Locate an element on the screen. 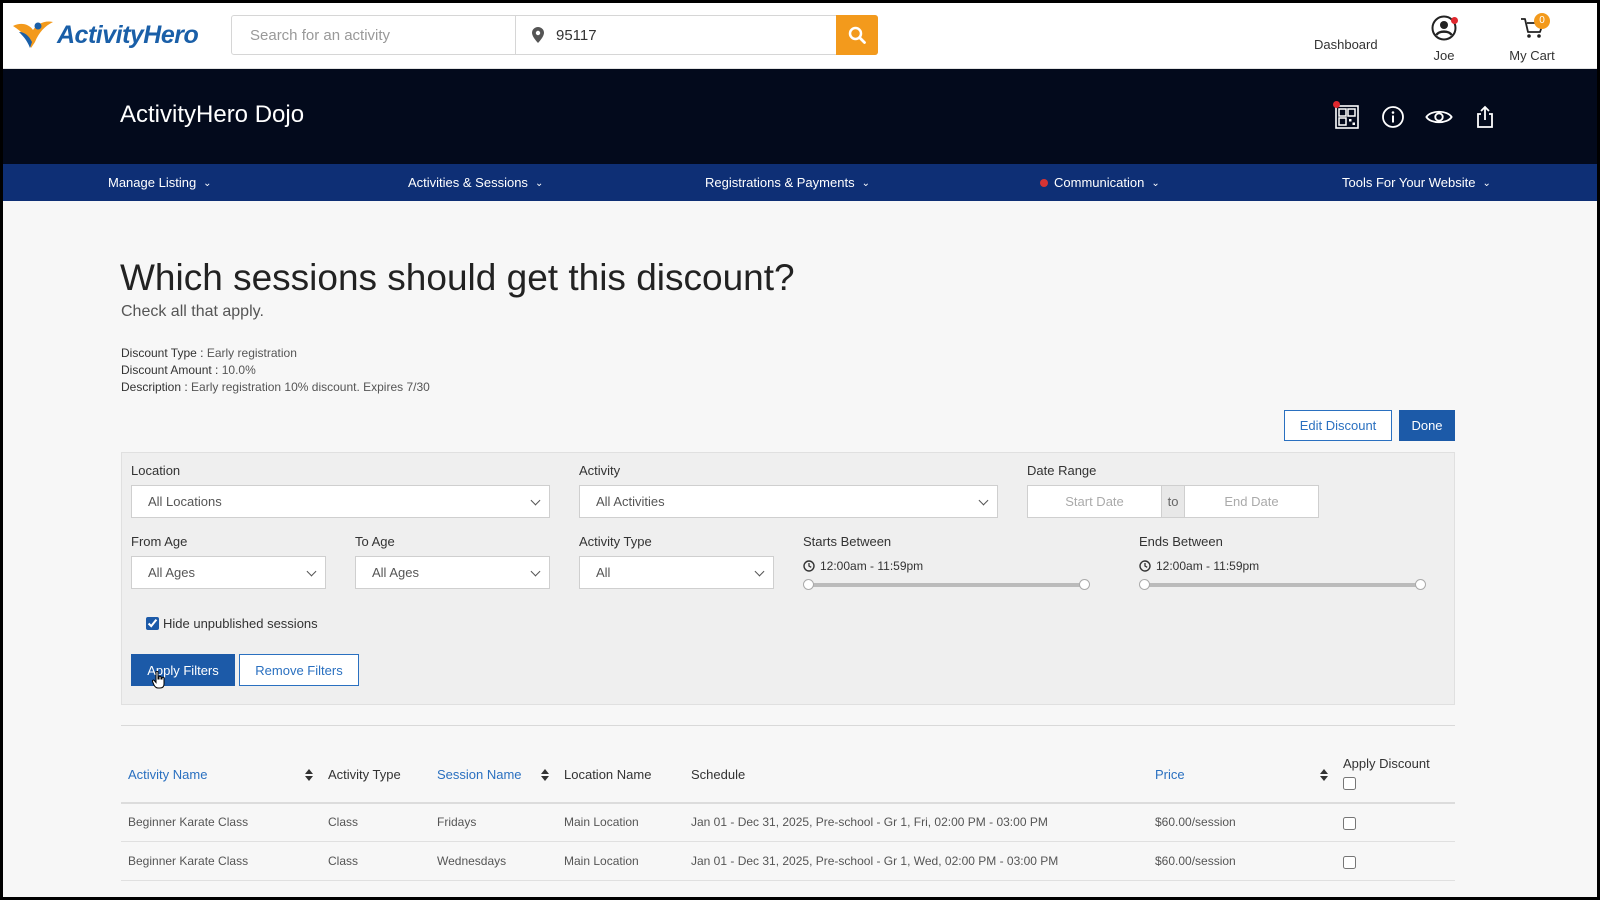 The width and height of the screenshot is (1600, 900). info-button is located at coordinates (1393, 117).